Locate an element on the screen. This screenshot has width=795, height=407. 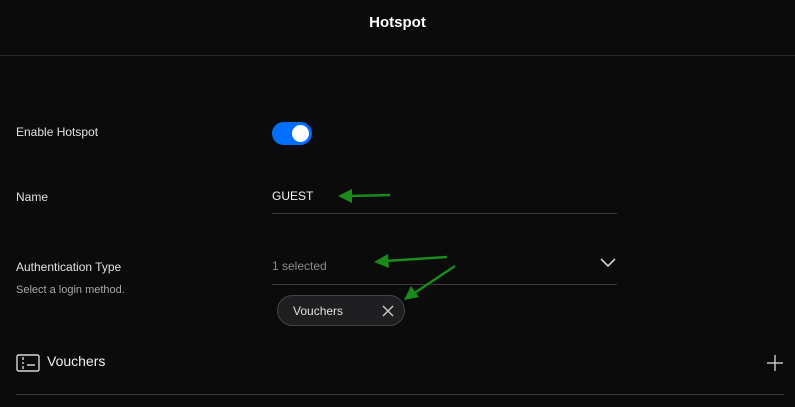
enable-hotspot-label: Enable Hotspot is located at coordinates (57, 132).